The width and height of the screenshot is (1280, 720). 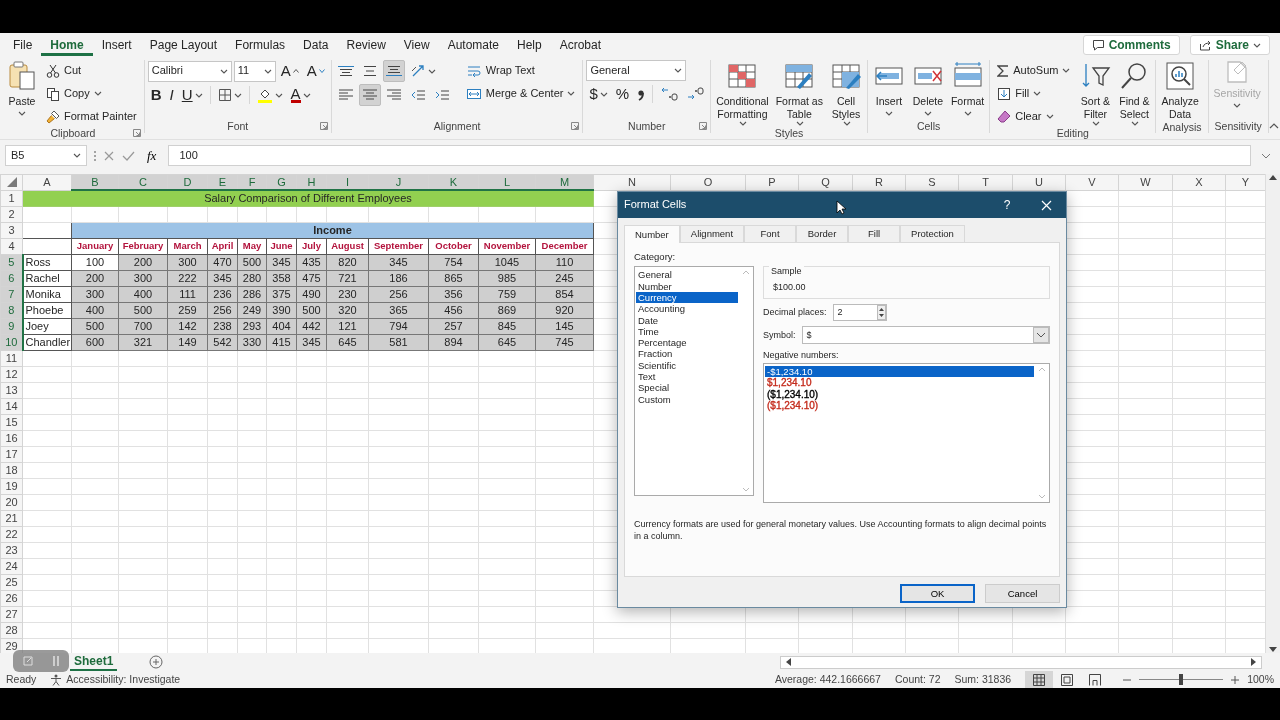 I want to click on column-header: T, so click(x=985, y=182).